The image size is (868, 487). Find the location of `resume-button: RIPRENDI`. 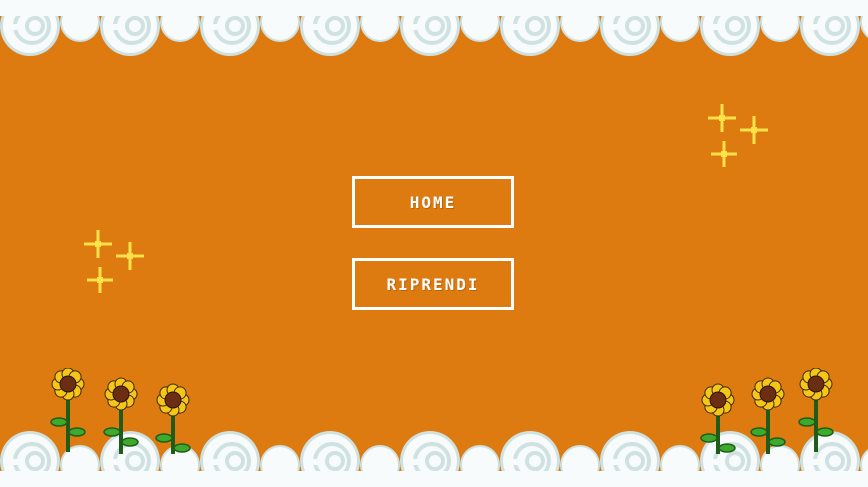

resume-button: RIPRENDI is located at coordinates (433, 284).